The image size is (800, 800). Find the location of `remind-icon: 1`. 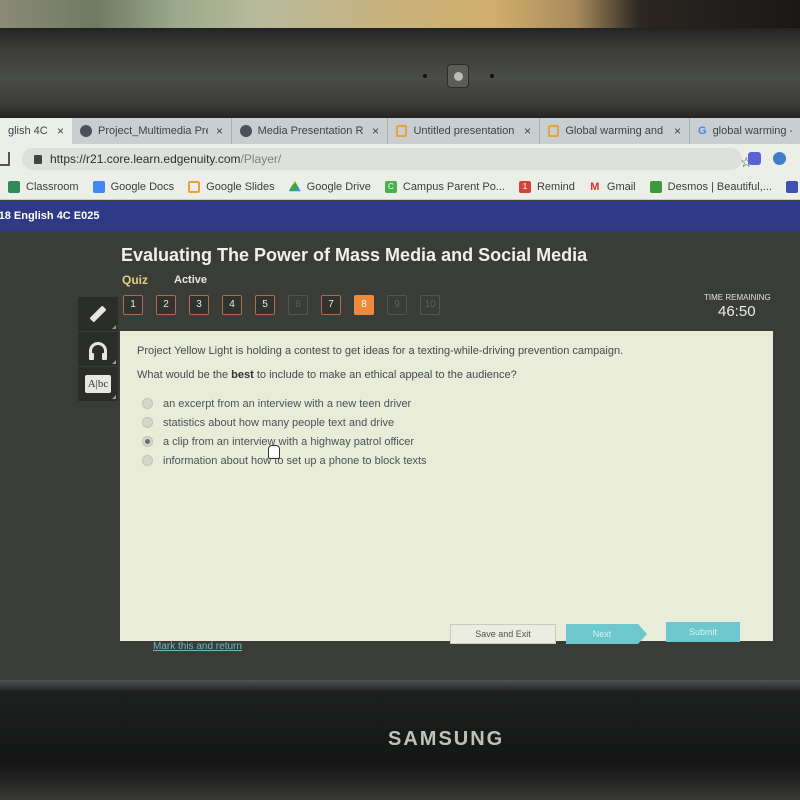

remind-icon: 1 is located at coordinates (524, 186).